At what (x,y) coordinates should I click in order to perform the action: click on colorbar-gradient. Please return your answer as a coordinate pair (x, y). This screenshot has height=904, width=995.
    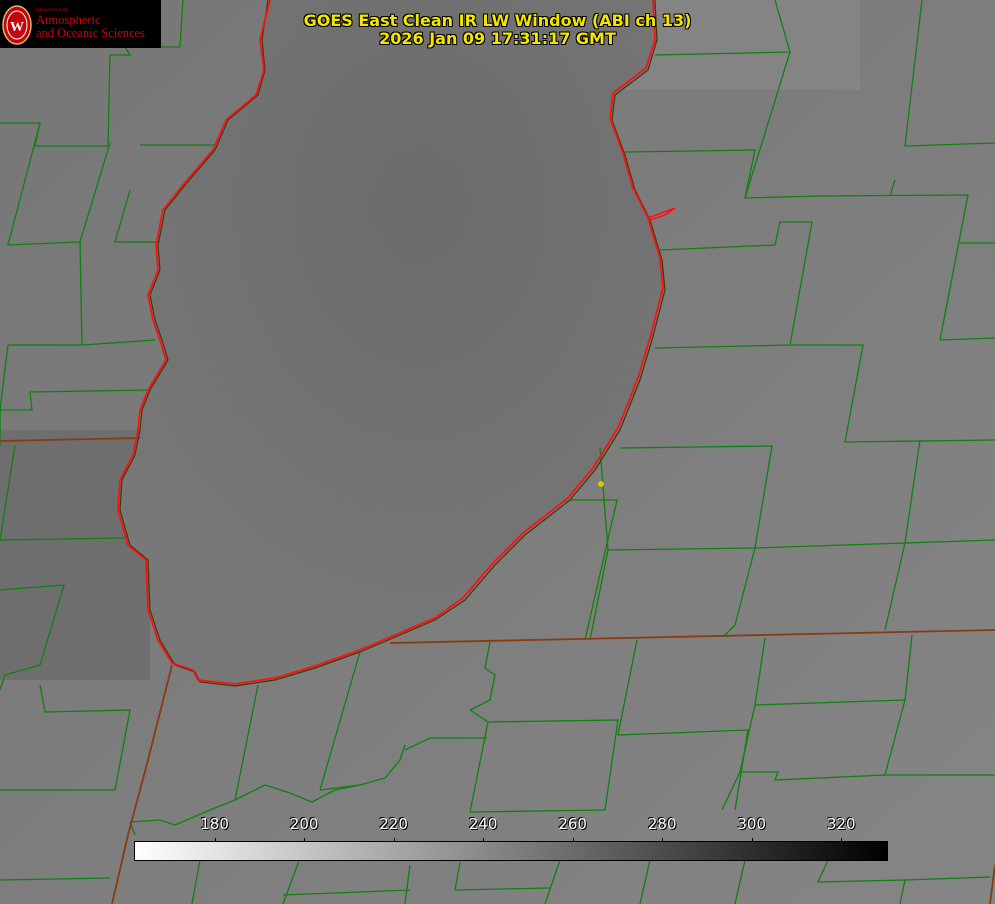
    Looking at the image, I should click on (511, 851).